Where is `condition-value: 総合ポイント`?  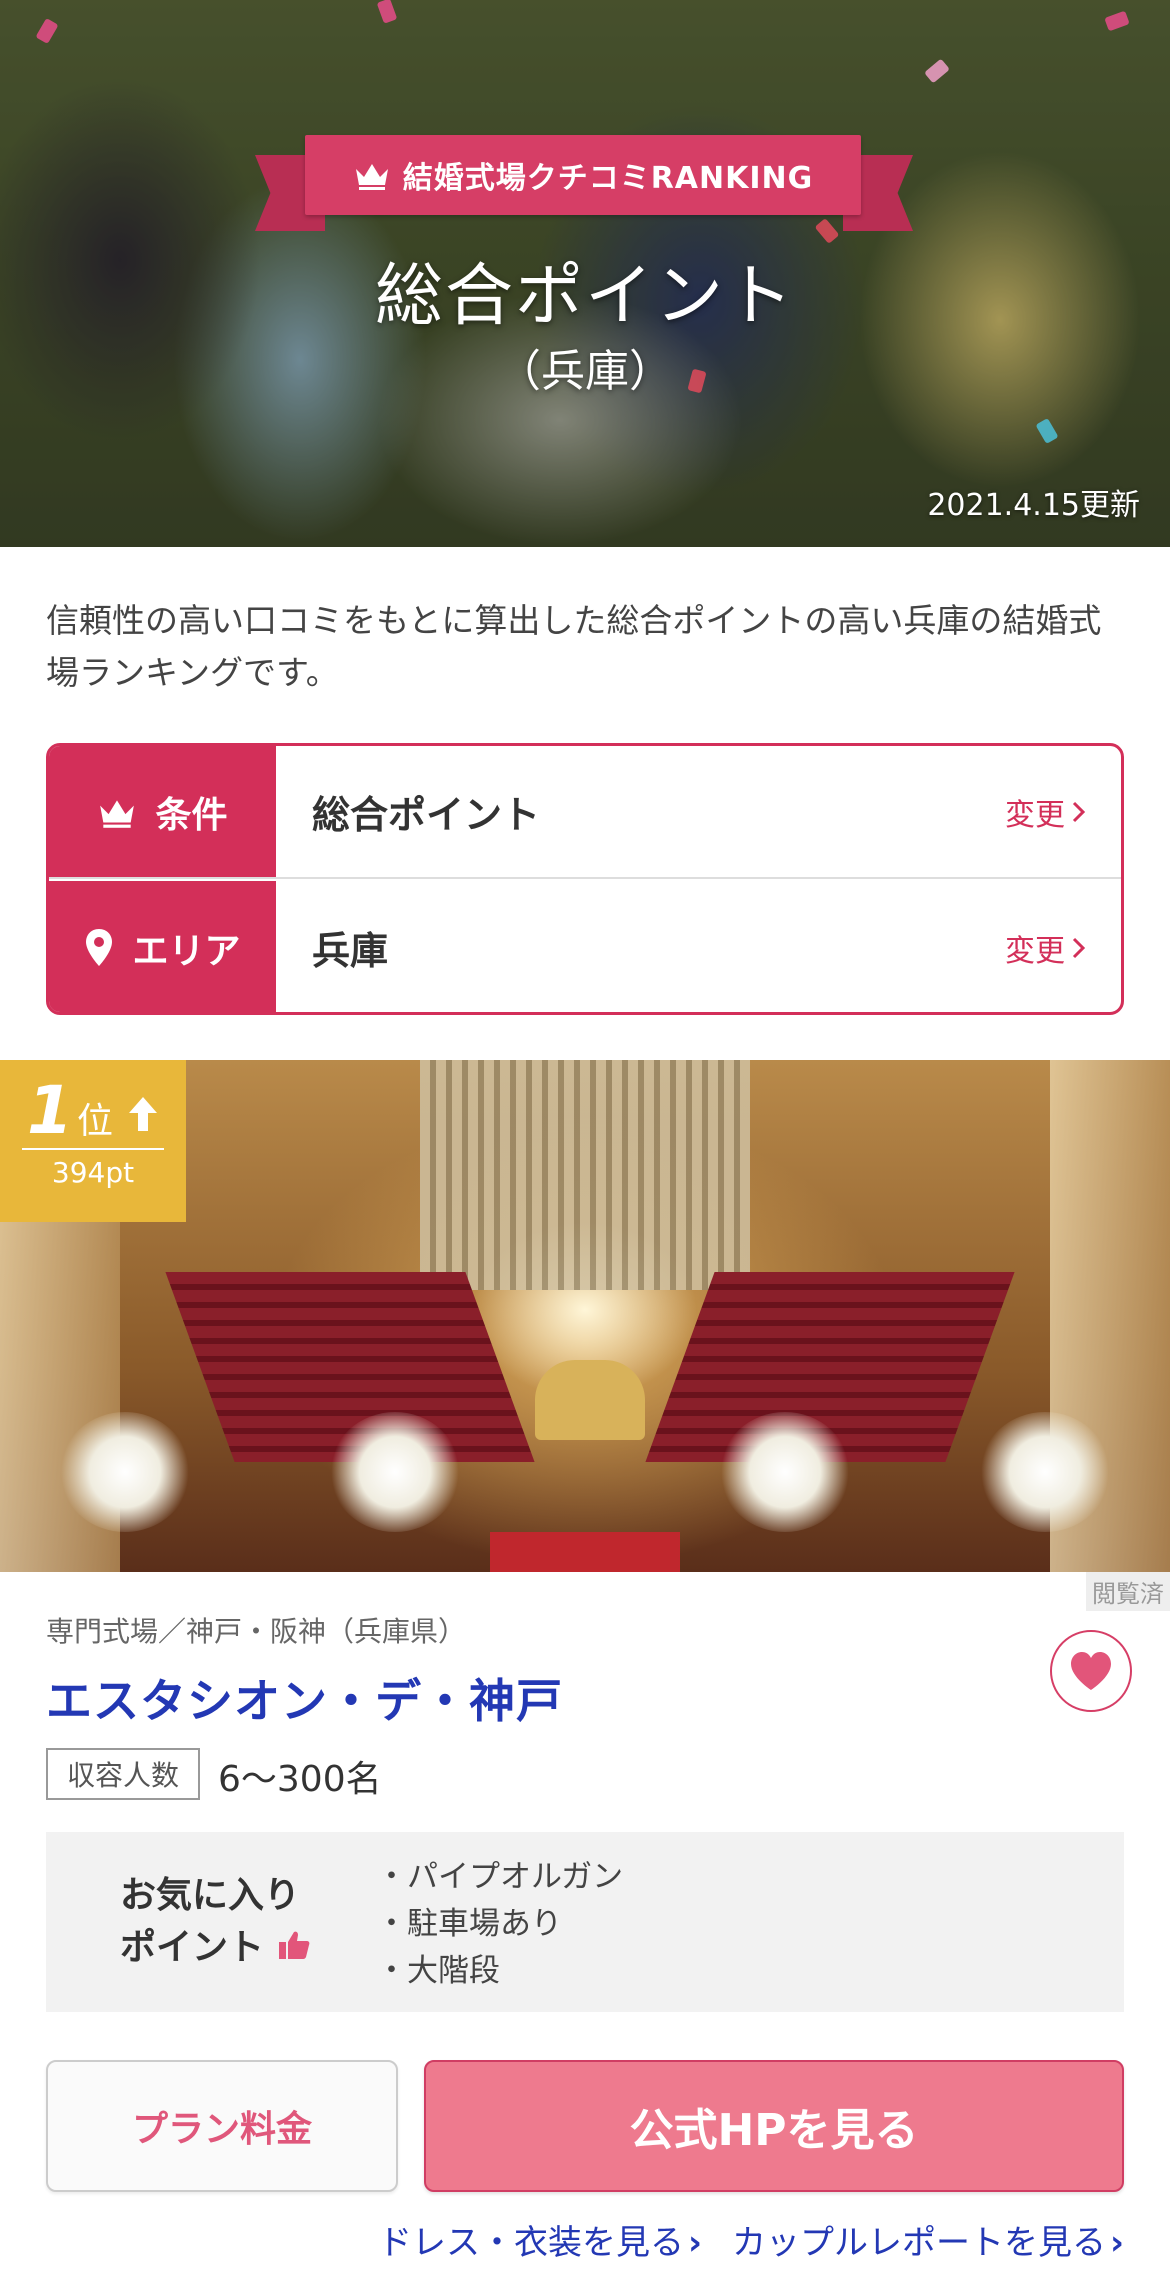
condition-value: 総合ポイント is located at coordinates (426, 815).